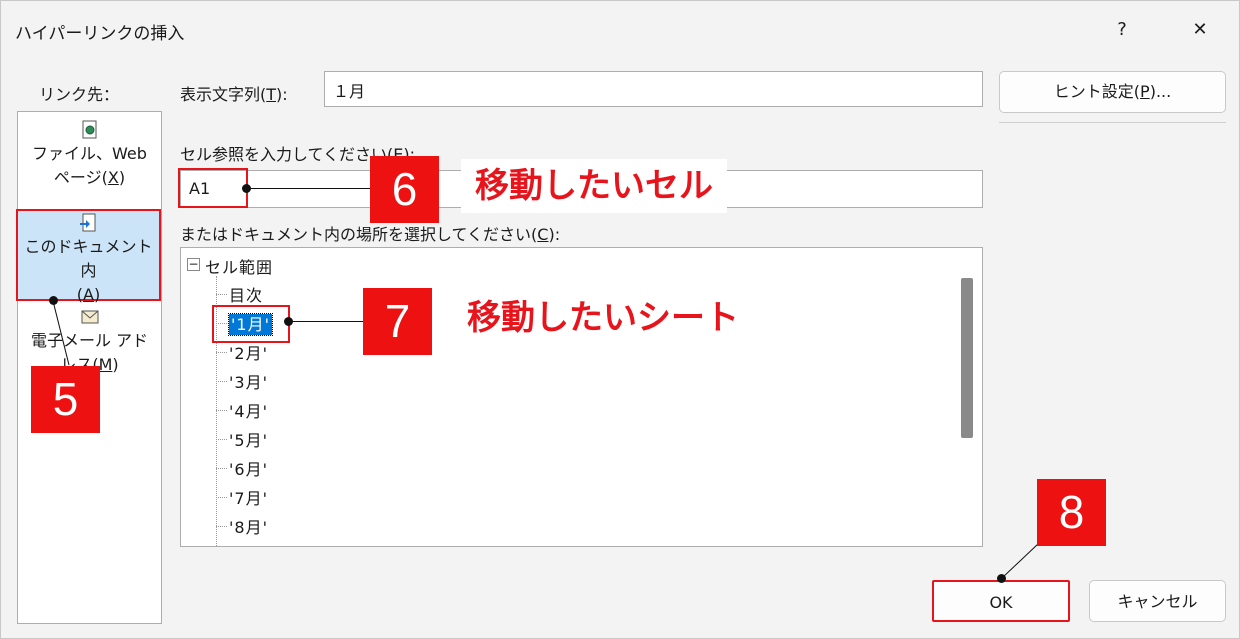 The height and width of the screenshot is (639, 1240). I want to click on document-icon, so click(87, 222).